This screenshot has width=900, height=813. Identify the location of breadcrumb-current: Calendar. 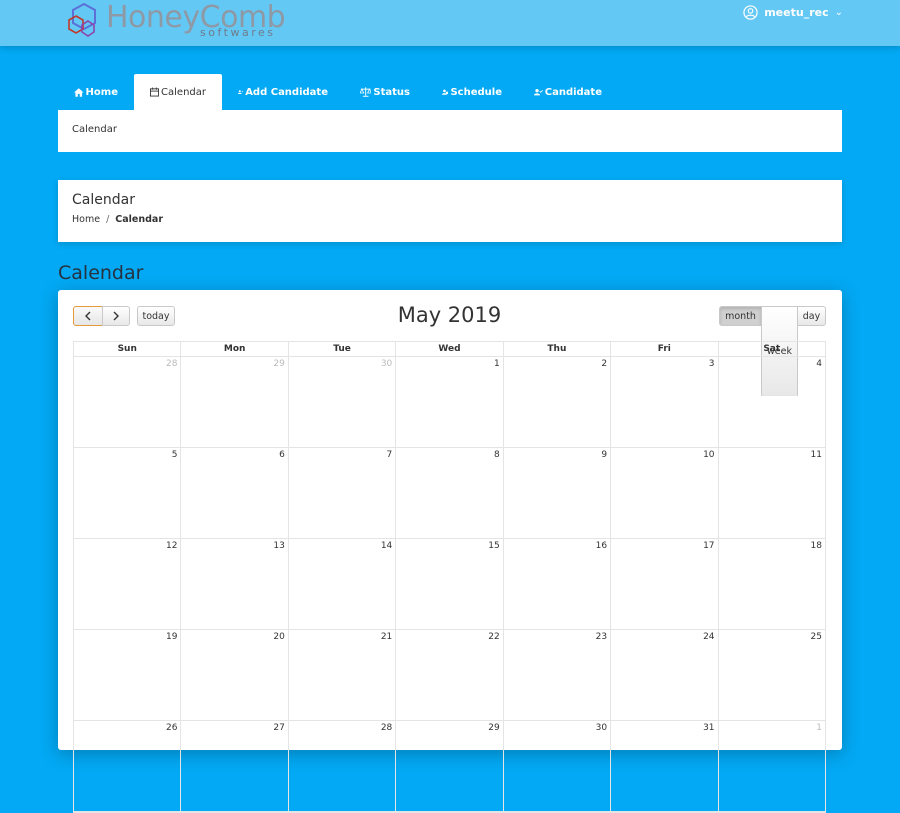
(139, 219).